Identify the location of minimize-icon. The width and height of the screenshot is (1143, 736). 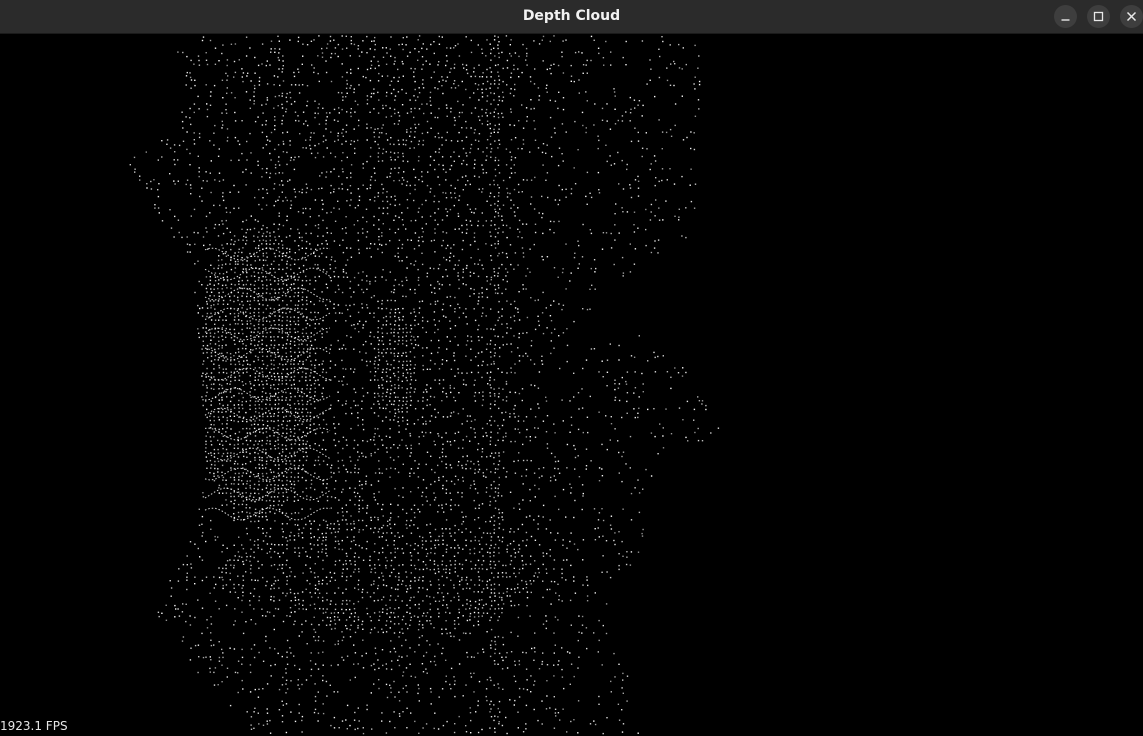
(1065, 20).